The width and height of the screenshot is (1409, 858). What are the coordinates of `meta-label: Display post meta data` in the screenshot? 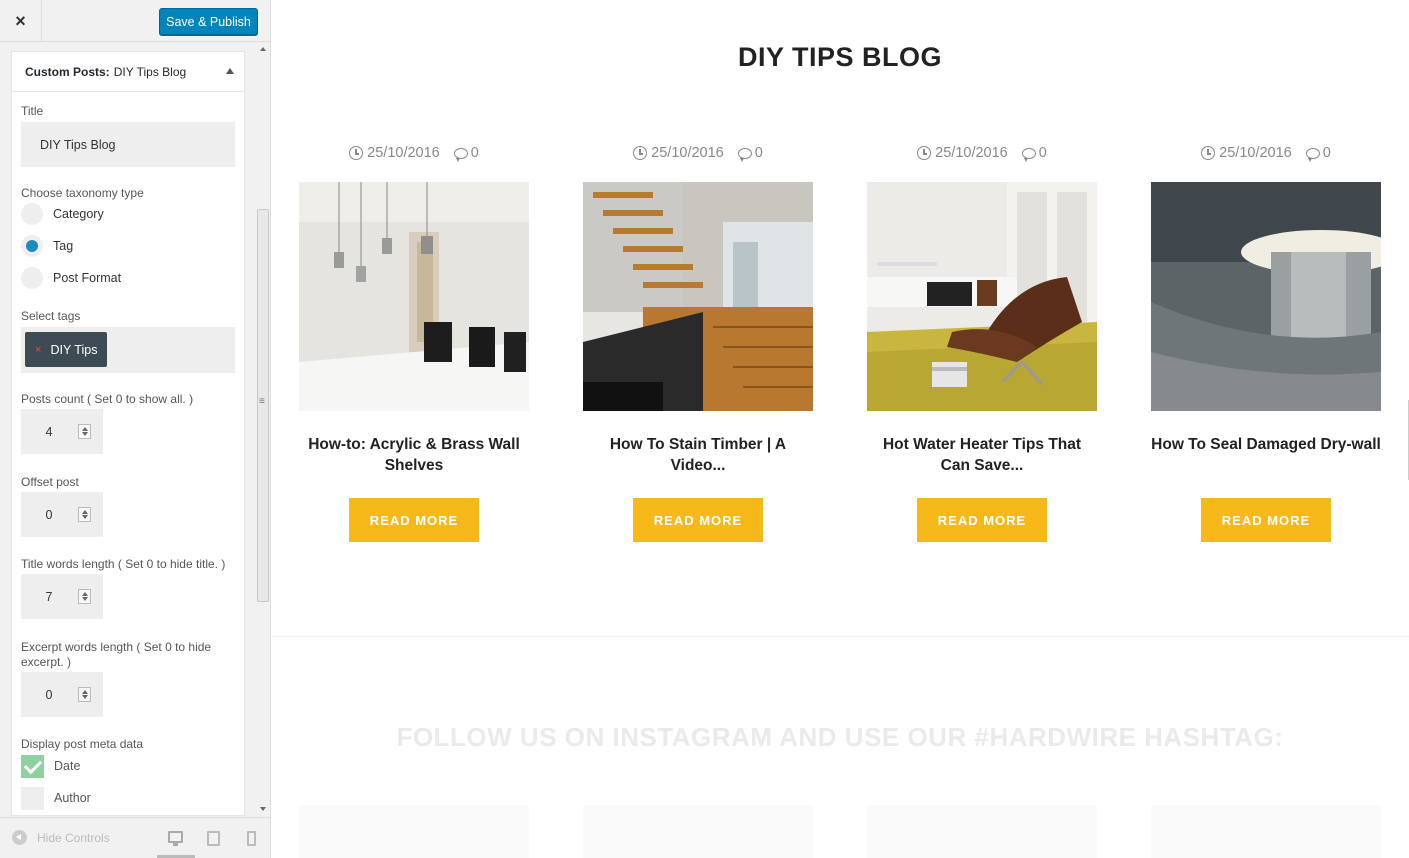 It's located at (82, 744).